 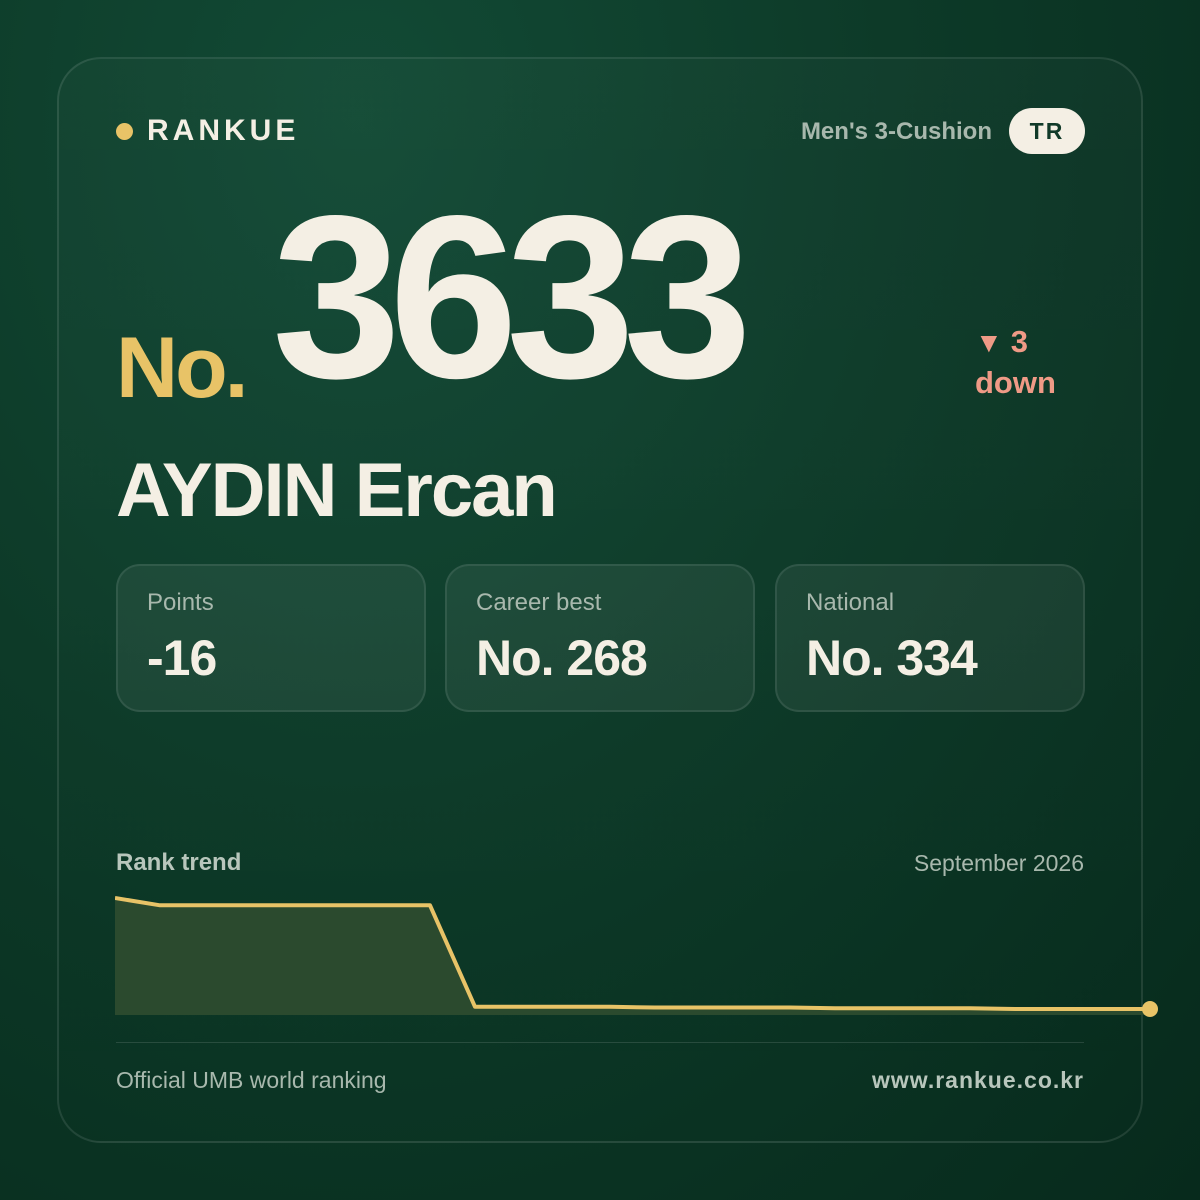 What do you see at coordinates (1047, 131) in the screenshot?
I see `country-badge: TR` at bounding box center [1047, 131].